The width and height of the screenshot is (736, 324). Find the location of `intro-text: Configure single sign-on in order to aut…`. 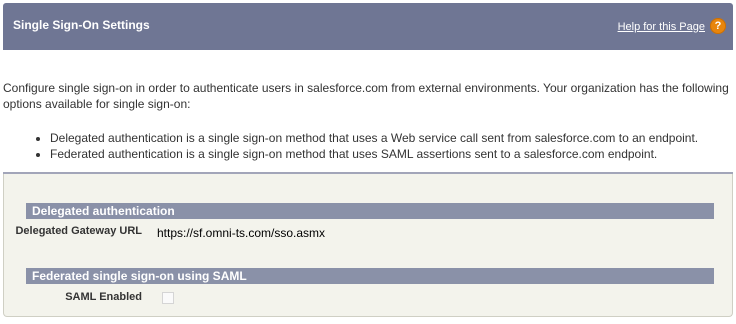

intro-text: Configure single sign-on in order to aut… is located at coordinates (366, 96).